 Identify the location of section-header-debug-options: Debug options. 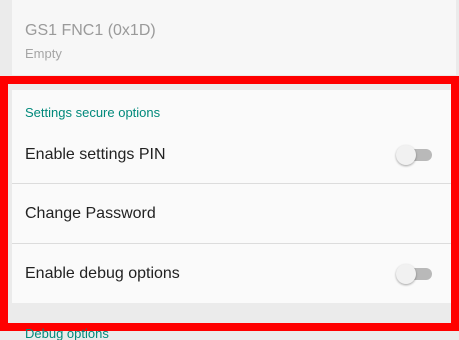
(67, 333).